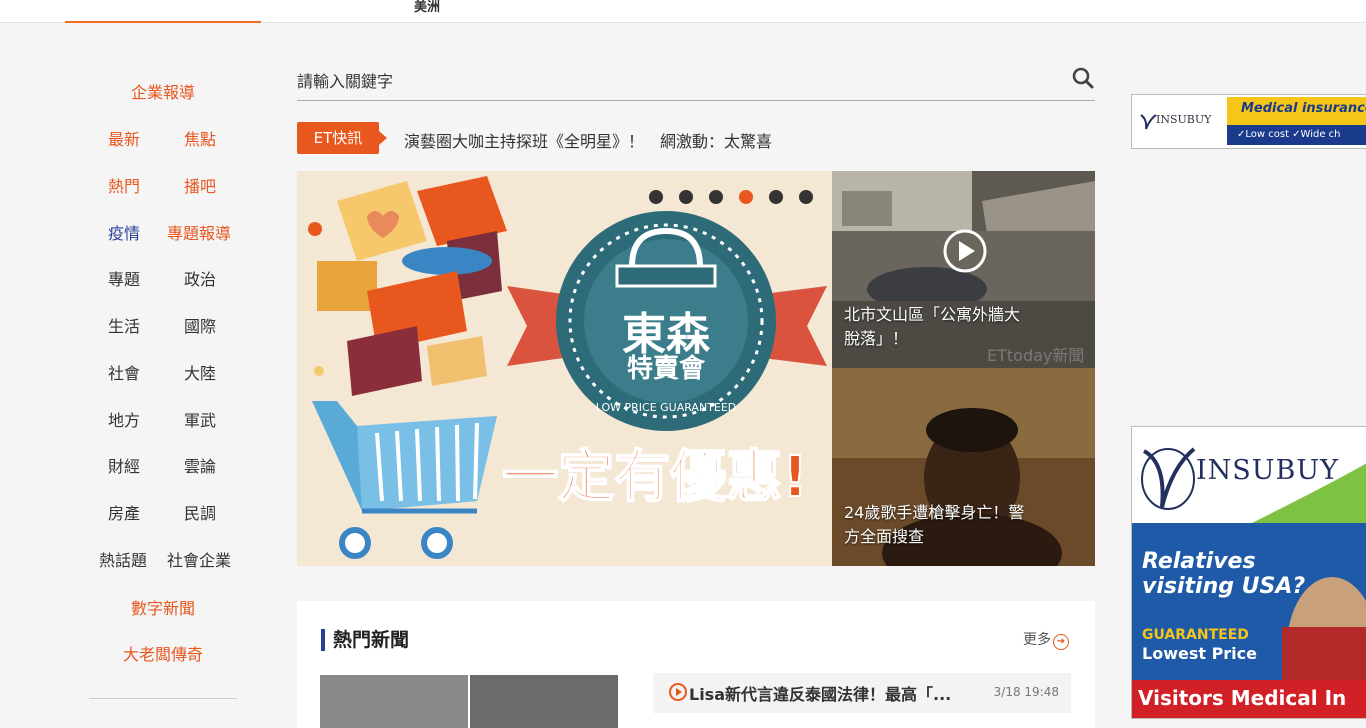  What do you see at coordinates (163, 372) in the screenshot?
I see `nav-row: 社會 大陸` at bounding box center [163, 372].